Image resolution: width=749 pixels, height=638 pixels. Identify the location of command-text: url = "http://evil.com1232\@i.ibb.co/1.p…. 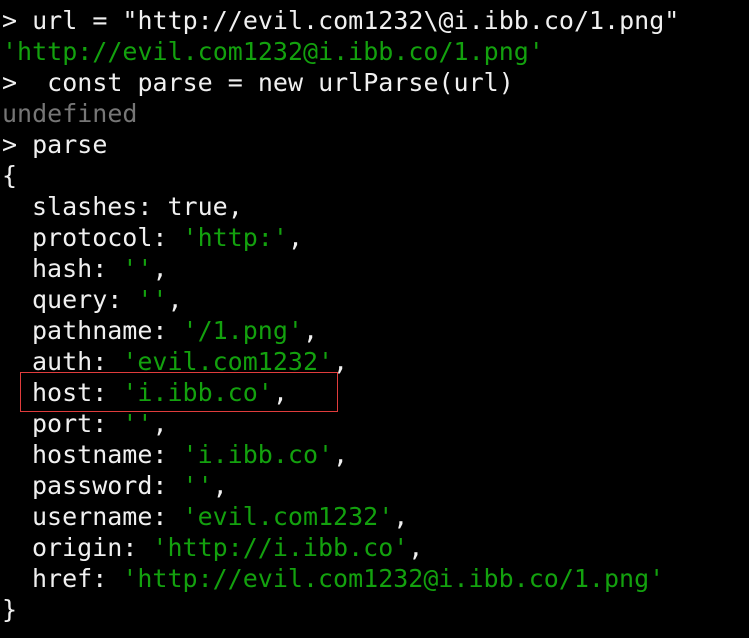
(356, 20).